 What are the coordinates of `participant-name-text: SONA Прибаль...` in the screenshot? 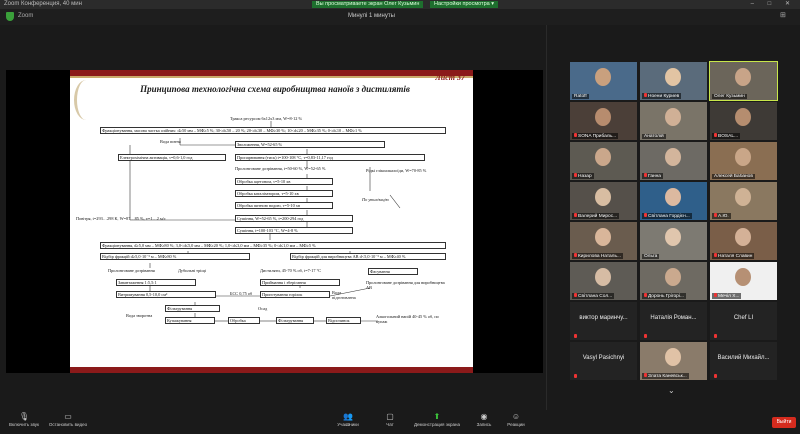 It's located at (597, 136).